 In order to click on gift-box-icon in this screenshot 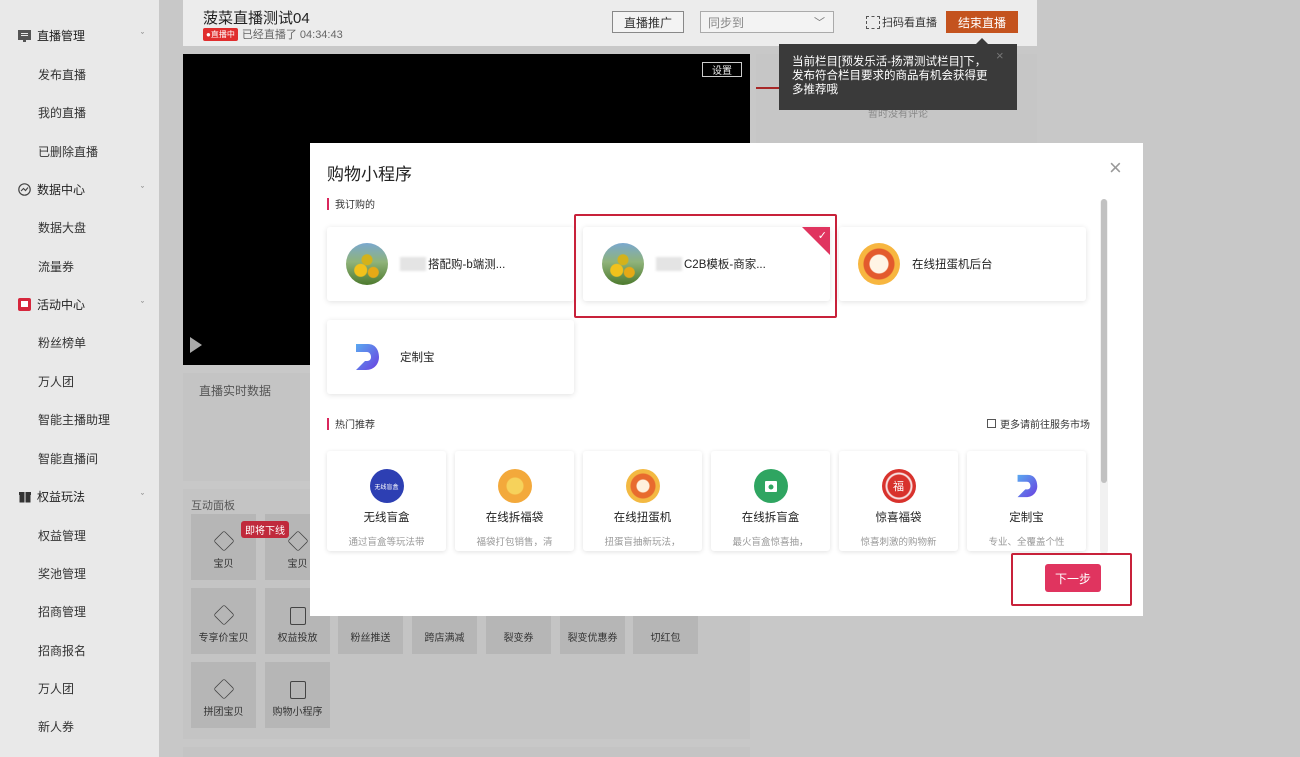, I will do `click(24, 496)`.